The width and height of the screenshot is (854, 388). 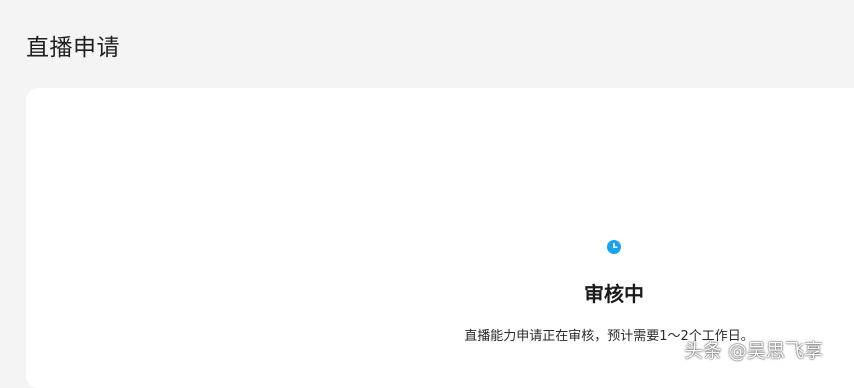 What do you see at coordinates (754, 351) in the screenshot?
I see `watermark: 头条 @吴思飞享` at bounding box center [754, 351].